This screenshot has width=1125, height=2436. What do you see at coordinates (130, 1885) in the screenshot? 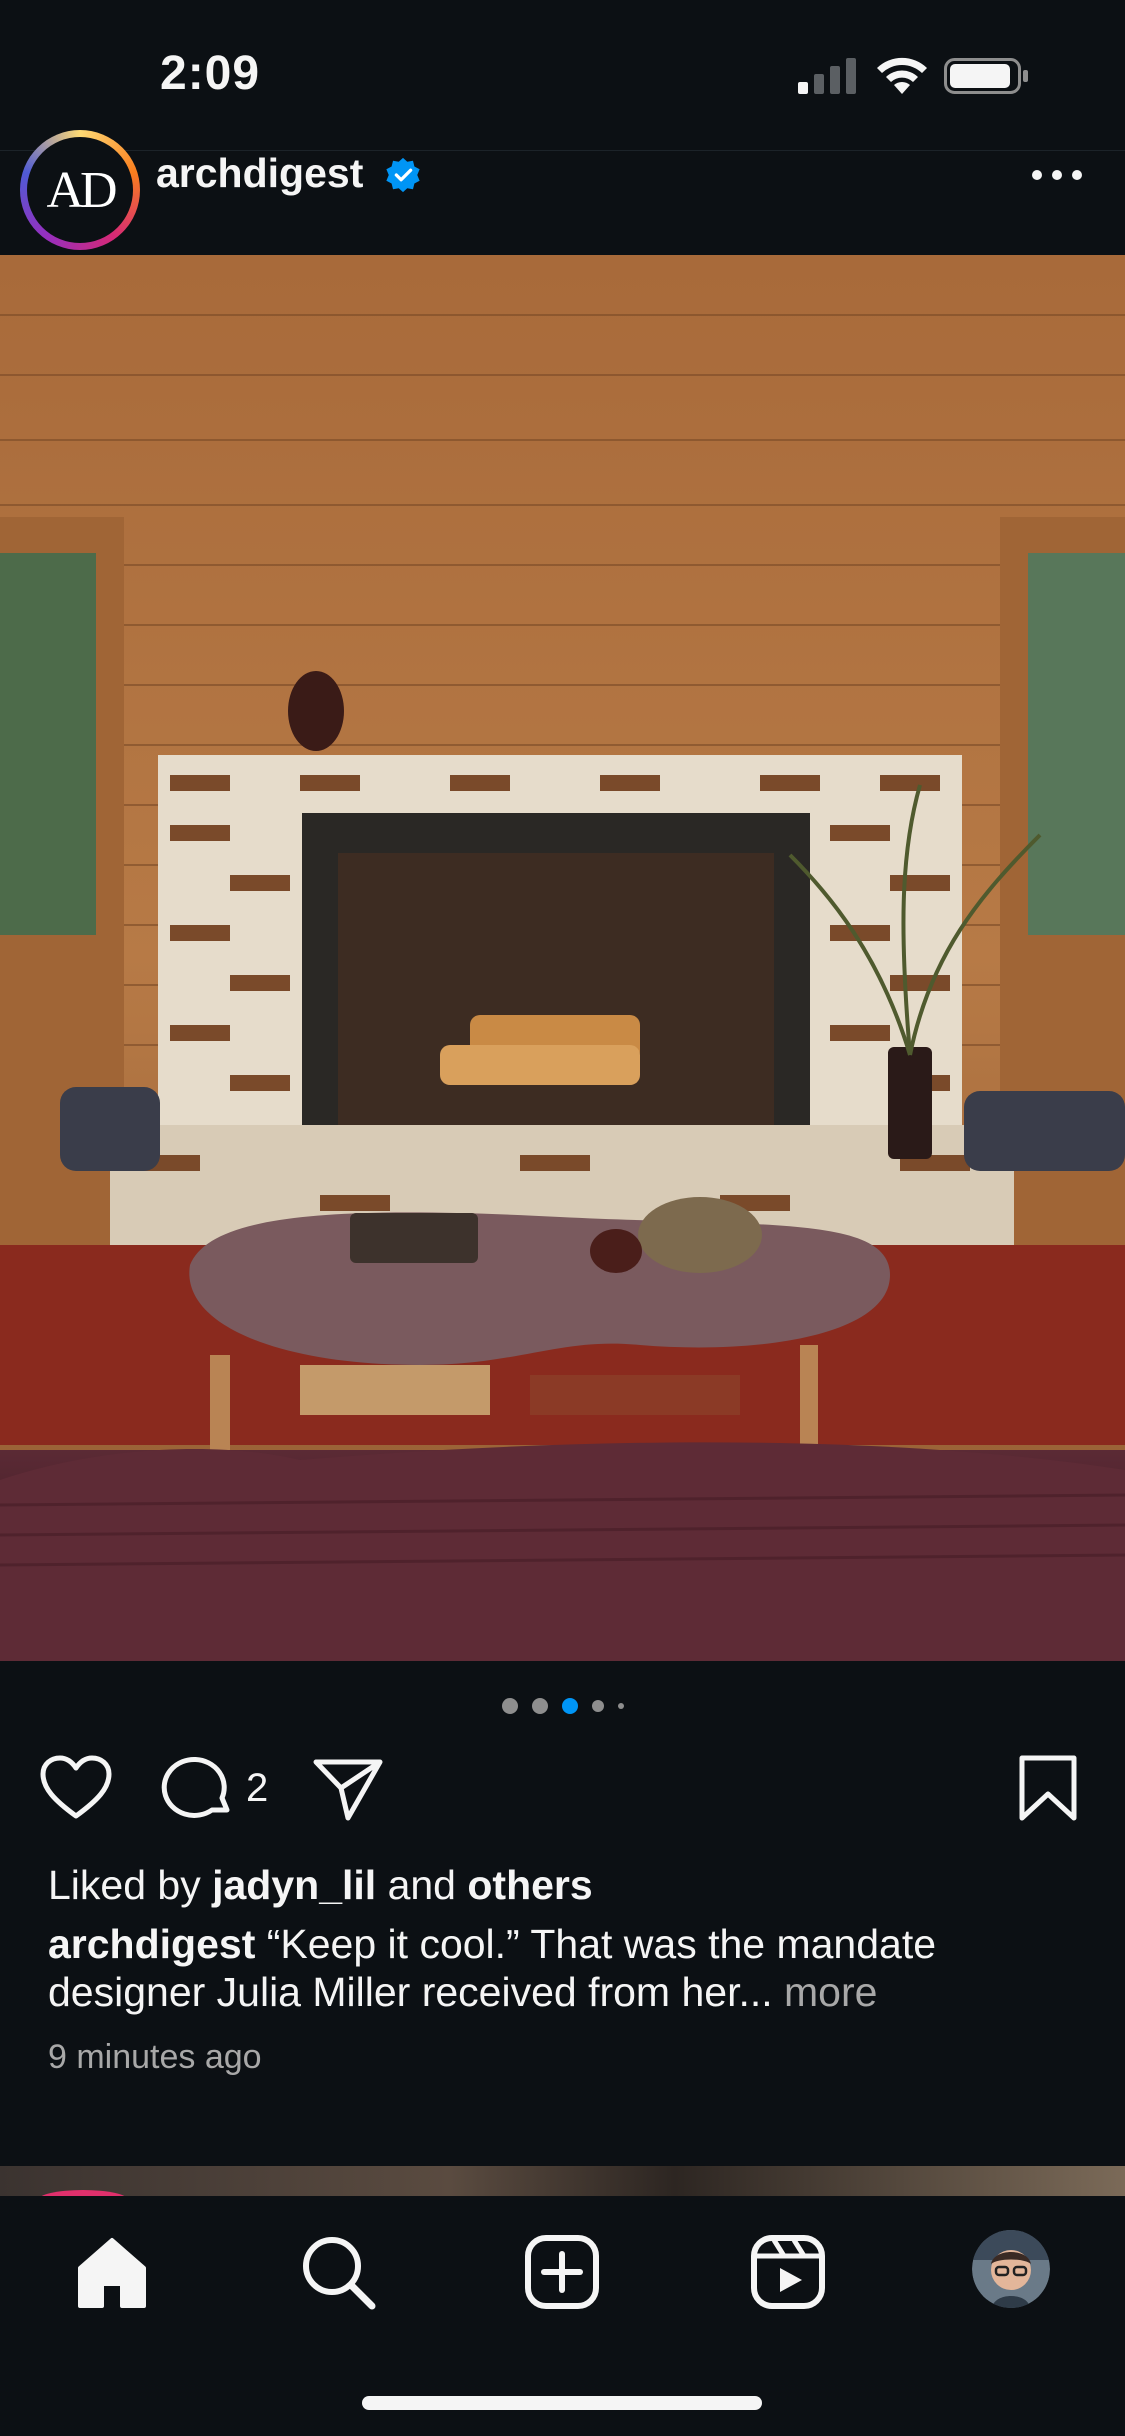
I see `likes-prefix: Liked by` at bounding box center [130, 1885].